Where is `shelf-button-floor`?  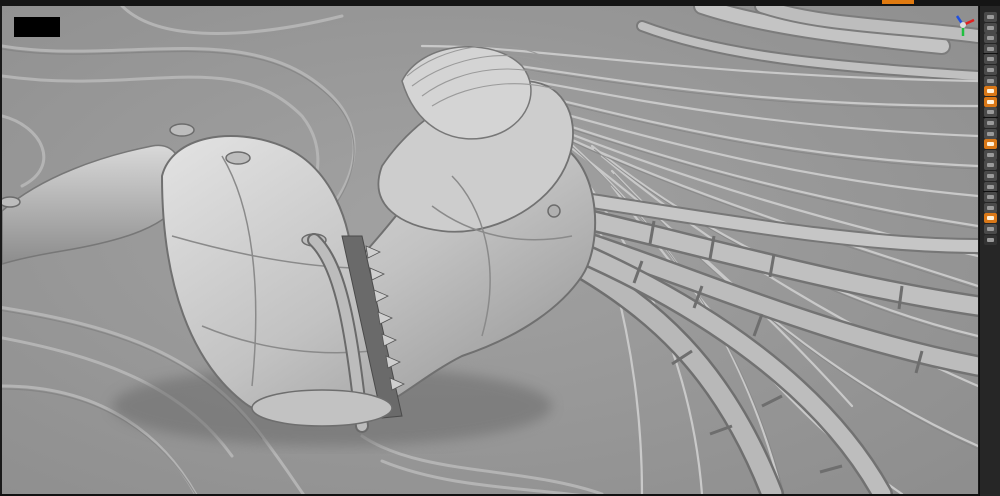
shelf-button-floor is located at coordinates (990, 27).